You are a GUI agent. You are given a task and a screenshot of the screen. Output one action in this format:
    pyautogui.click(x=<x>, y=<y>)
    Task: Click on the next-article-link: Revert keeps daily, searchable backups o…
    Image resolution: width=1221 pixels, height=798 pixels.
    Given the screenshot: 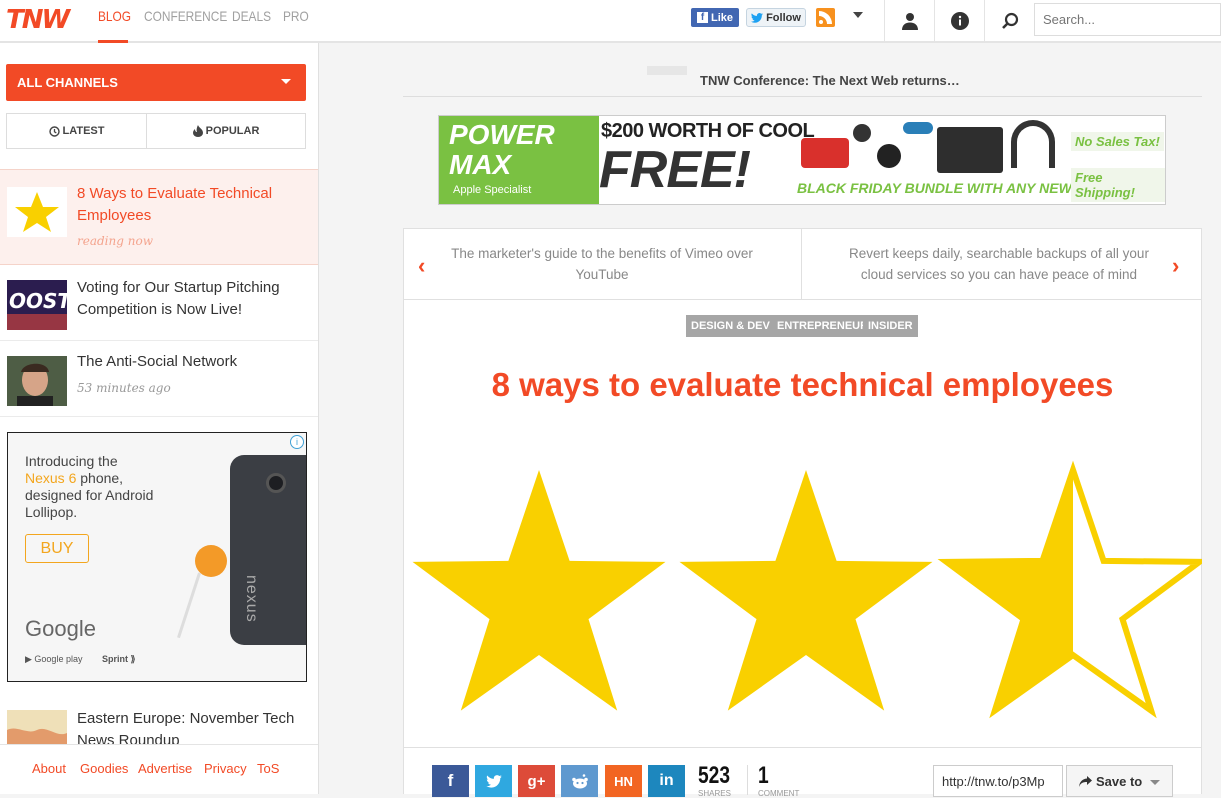 What is the action you would take?
    pyautogui.click(x=999, y=264)
    